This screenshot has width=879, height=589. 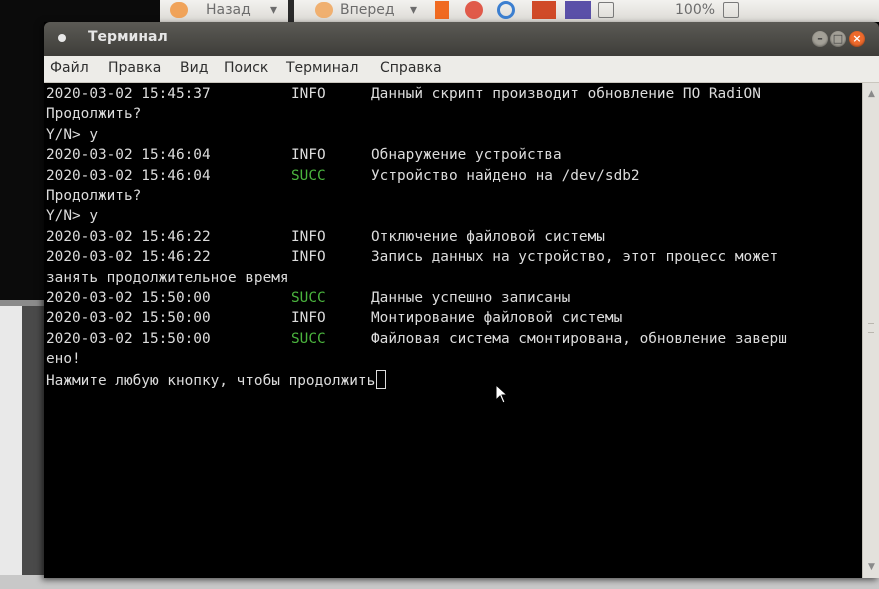 I want to click on close-button: ×, so click(x=857, y=39).